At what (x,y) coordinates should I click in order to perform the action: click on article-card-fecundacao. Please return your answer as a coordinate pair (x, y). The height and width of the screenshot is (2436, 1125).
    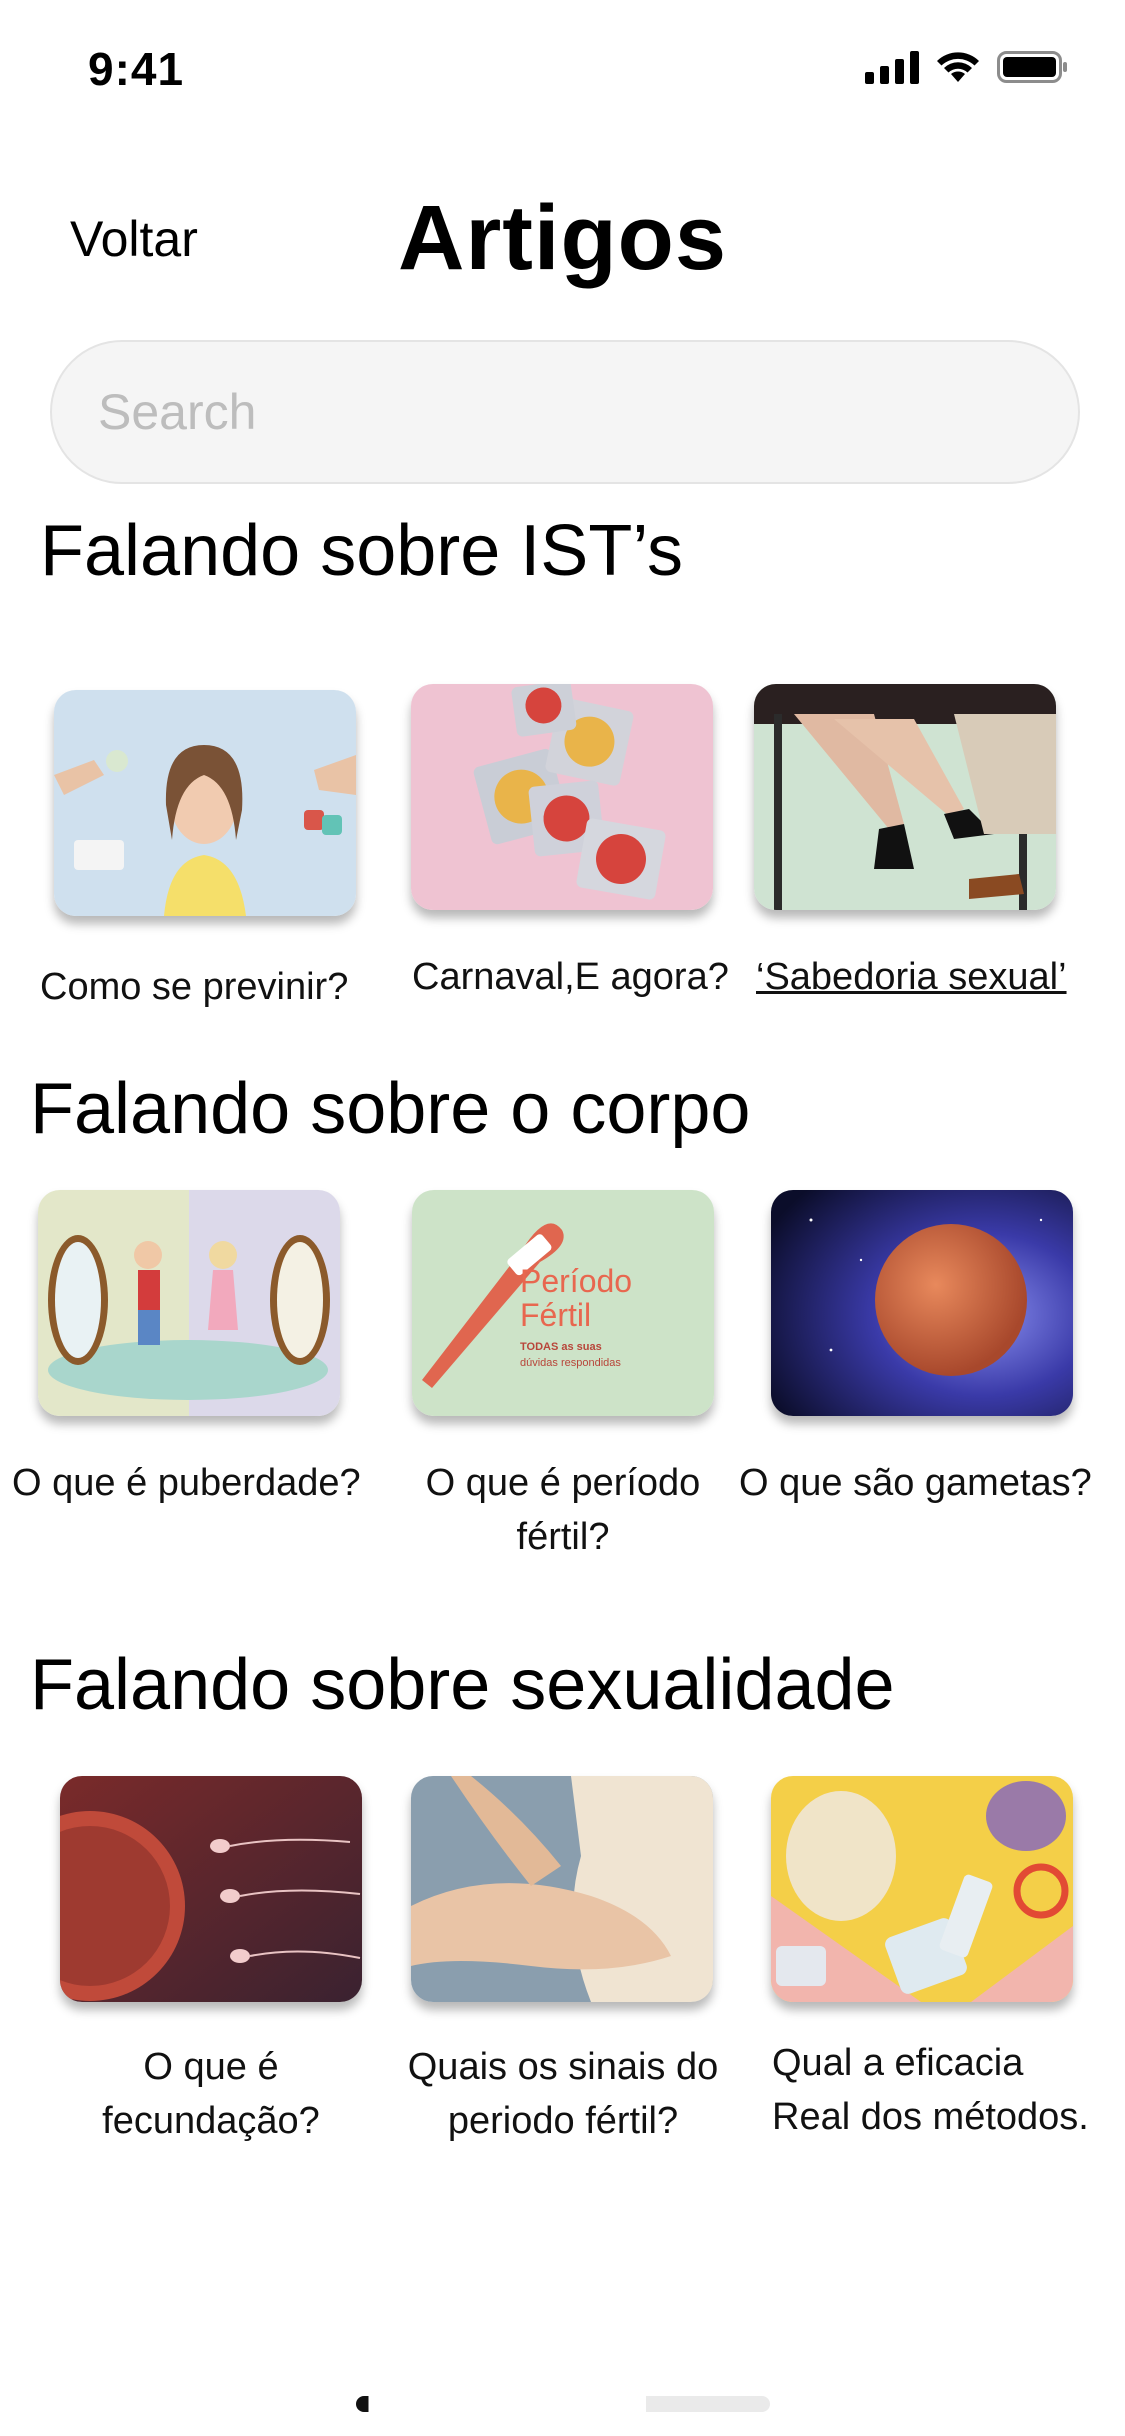
    Looking at the image, I should click on (211, 1889).